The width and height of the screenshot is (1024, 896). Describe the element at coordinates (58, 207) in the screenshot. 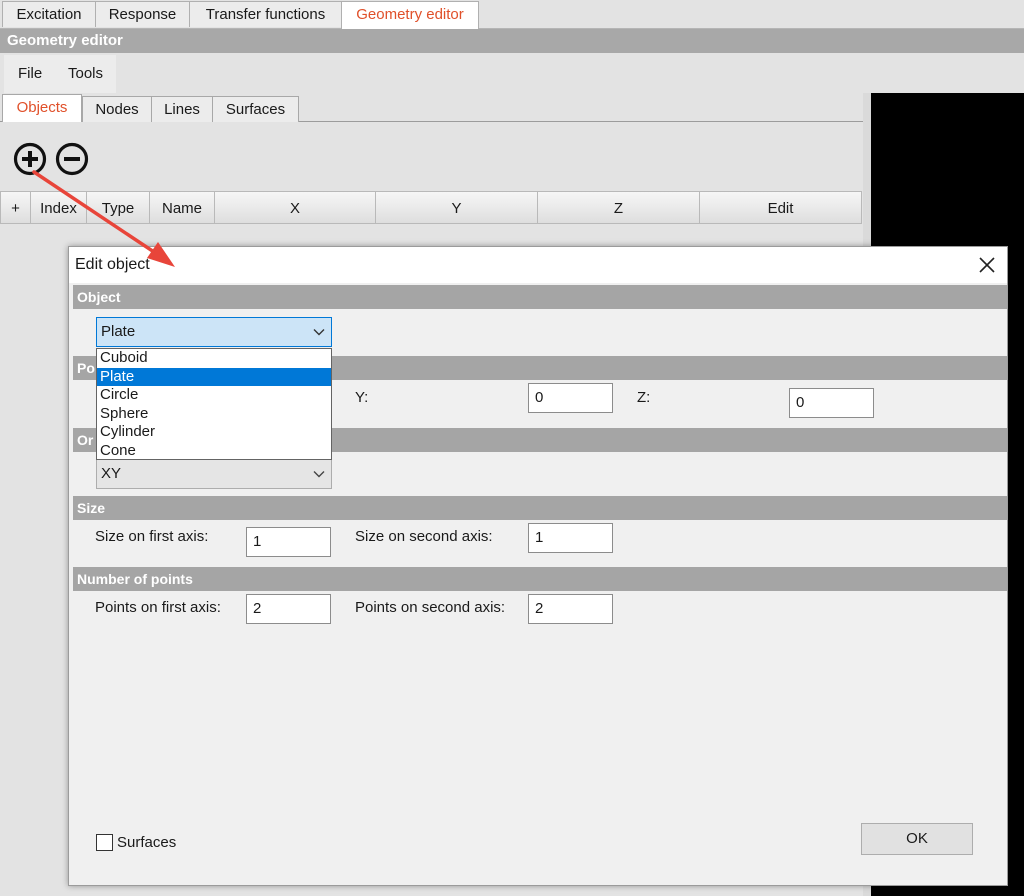

I see `col-index: Index` at that location.